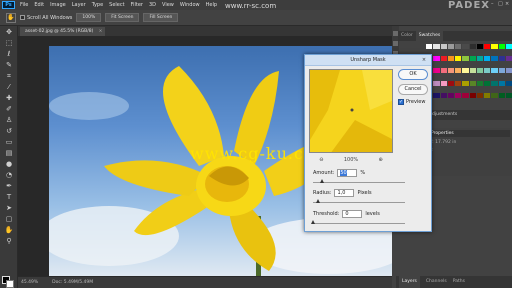 The width and height of the screenshot is (512, 288). I want to click on threshold-slider-knob, so click(312, 222).